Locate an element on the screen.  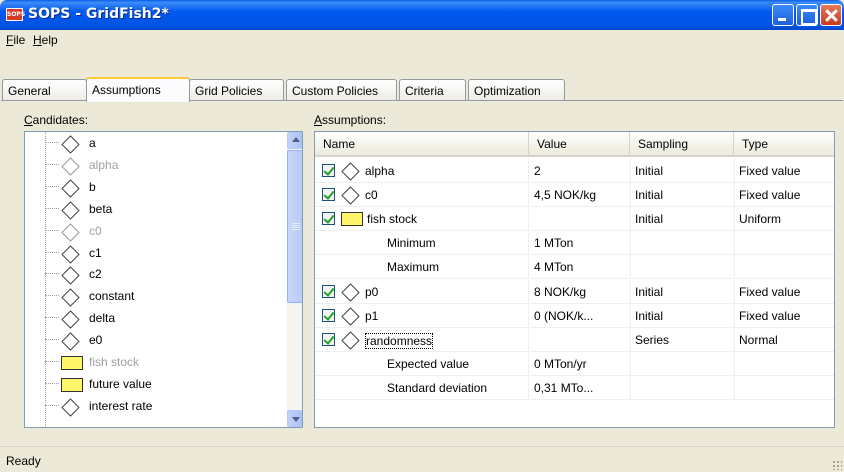
table-row: alpha is located at coordinates (422, 171).